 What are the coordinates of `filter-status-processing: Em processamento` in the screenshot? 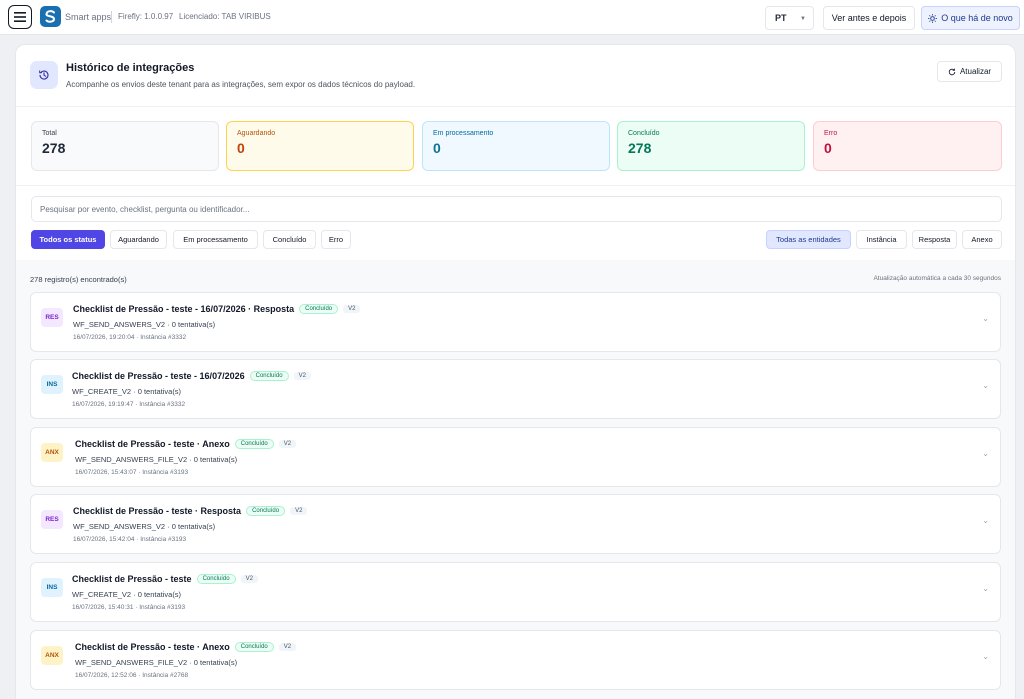 It's located at (215, 239).